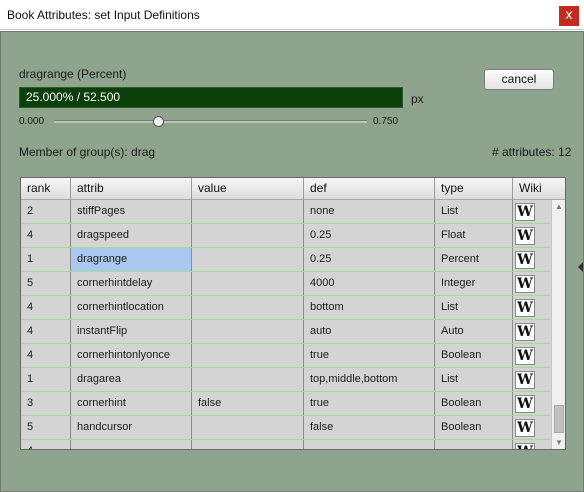 This screenshot has height=492, width=584. I want to click on table-header: rank attrib value def type Wiki, so click(293, 189).